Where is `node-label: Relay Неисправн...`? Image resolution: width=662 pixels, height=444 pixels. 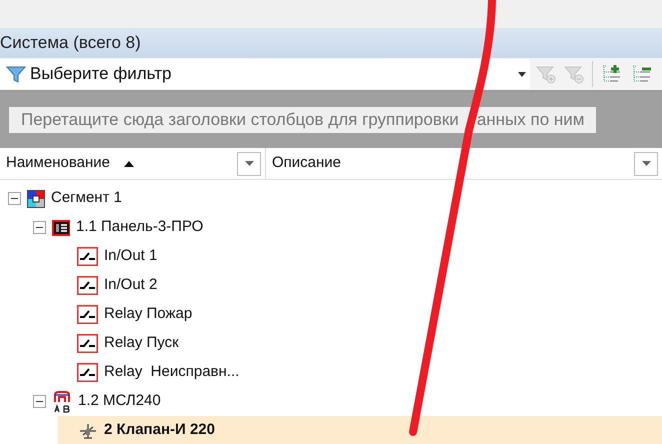
node-label: Relay Неисправн... is located at coordinates (172, 372).